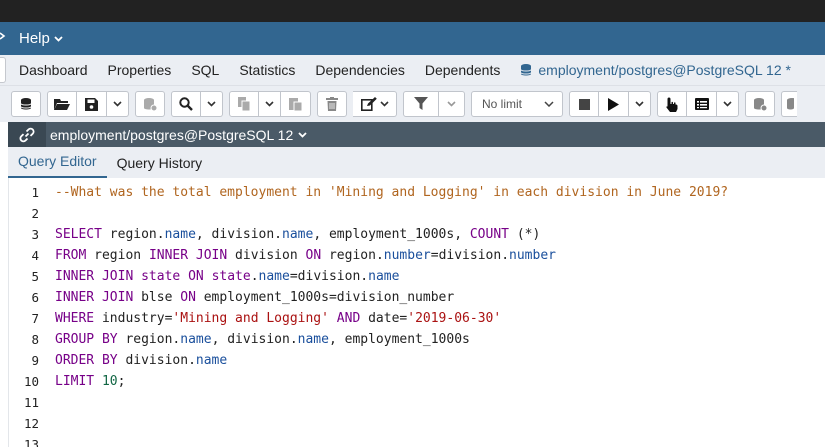  I want to click on edit-menu-button, so click(375, 104).